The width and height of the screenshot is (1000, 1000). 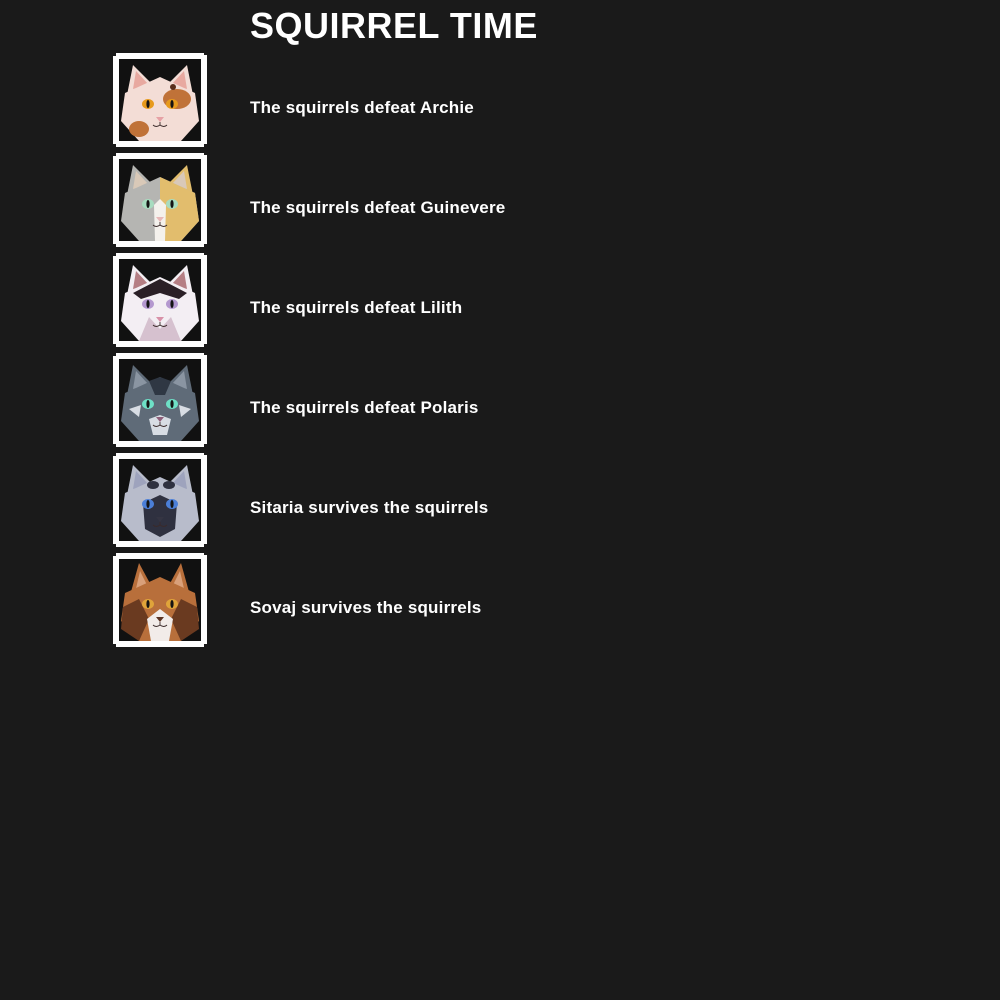 What do you see at coordinates (369, 507) in the screenshot?
I see `event-text: Sitaria survives the squirrels` at bounding box center [369, 507].